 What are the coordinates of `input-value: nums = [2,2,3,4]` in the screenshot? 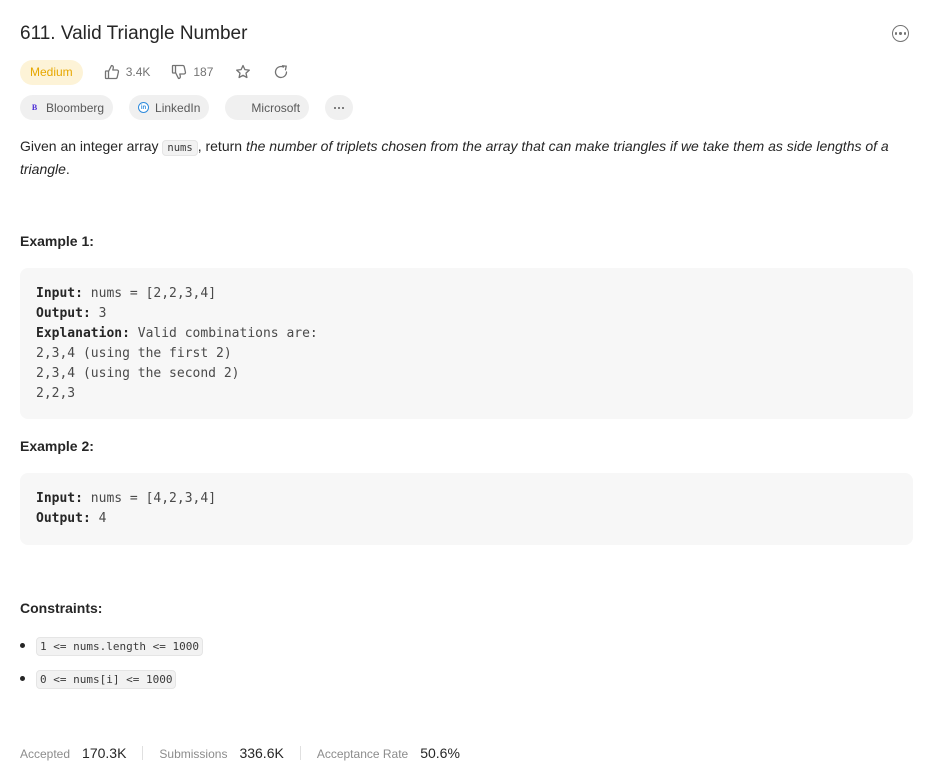 It's located at (149, 293).